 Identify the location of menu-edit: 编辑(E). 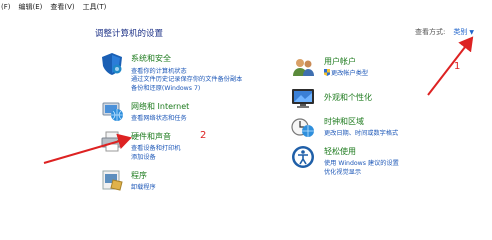
(32, 7).